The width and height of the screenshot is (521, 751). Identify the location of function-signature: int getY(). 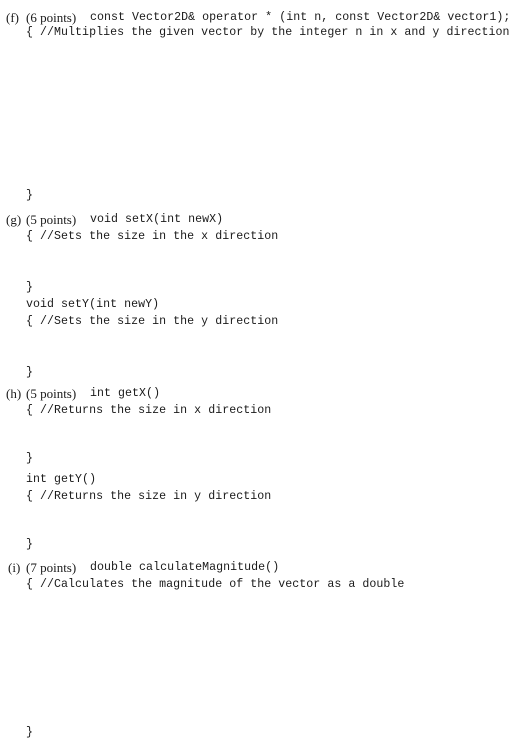
(61, 479).